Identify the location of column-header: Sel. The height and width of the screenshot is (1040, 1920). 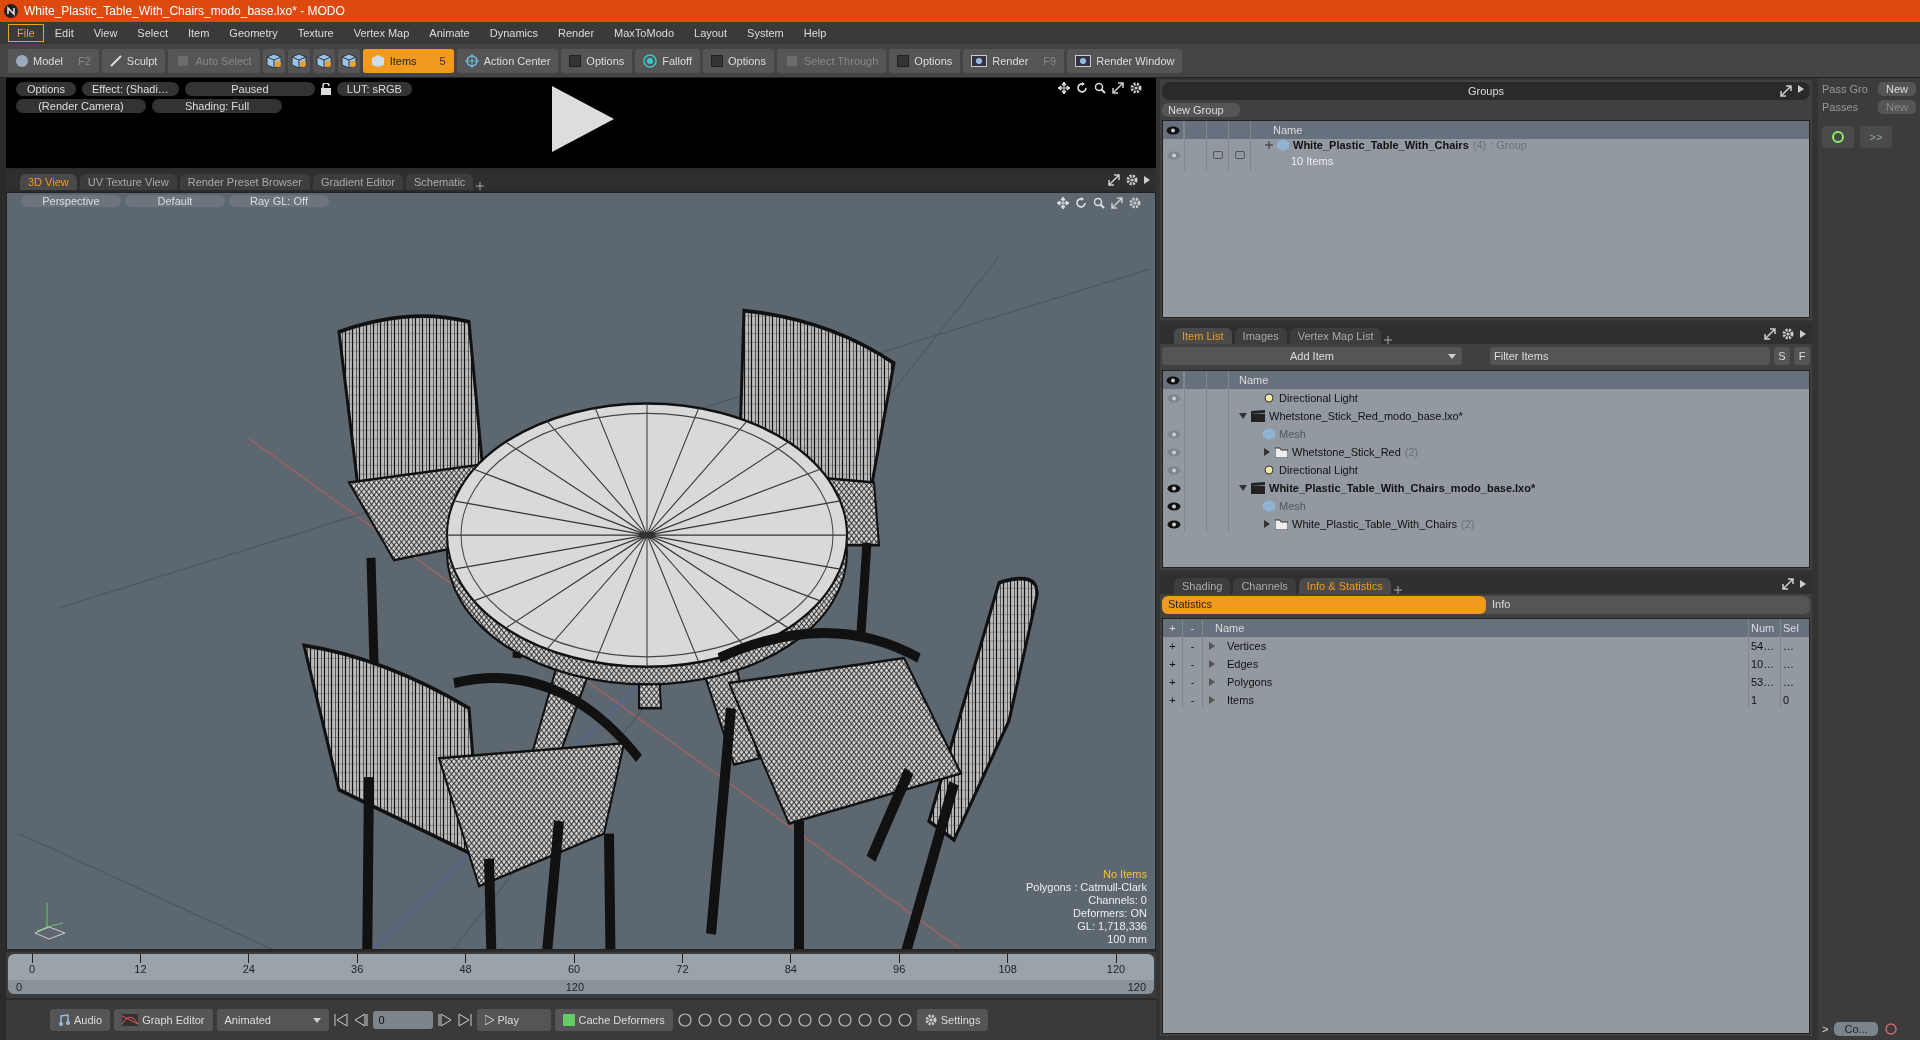
(1795, 628).